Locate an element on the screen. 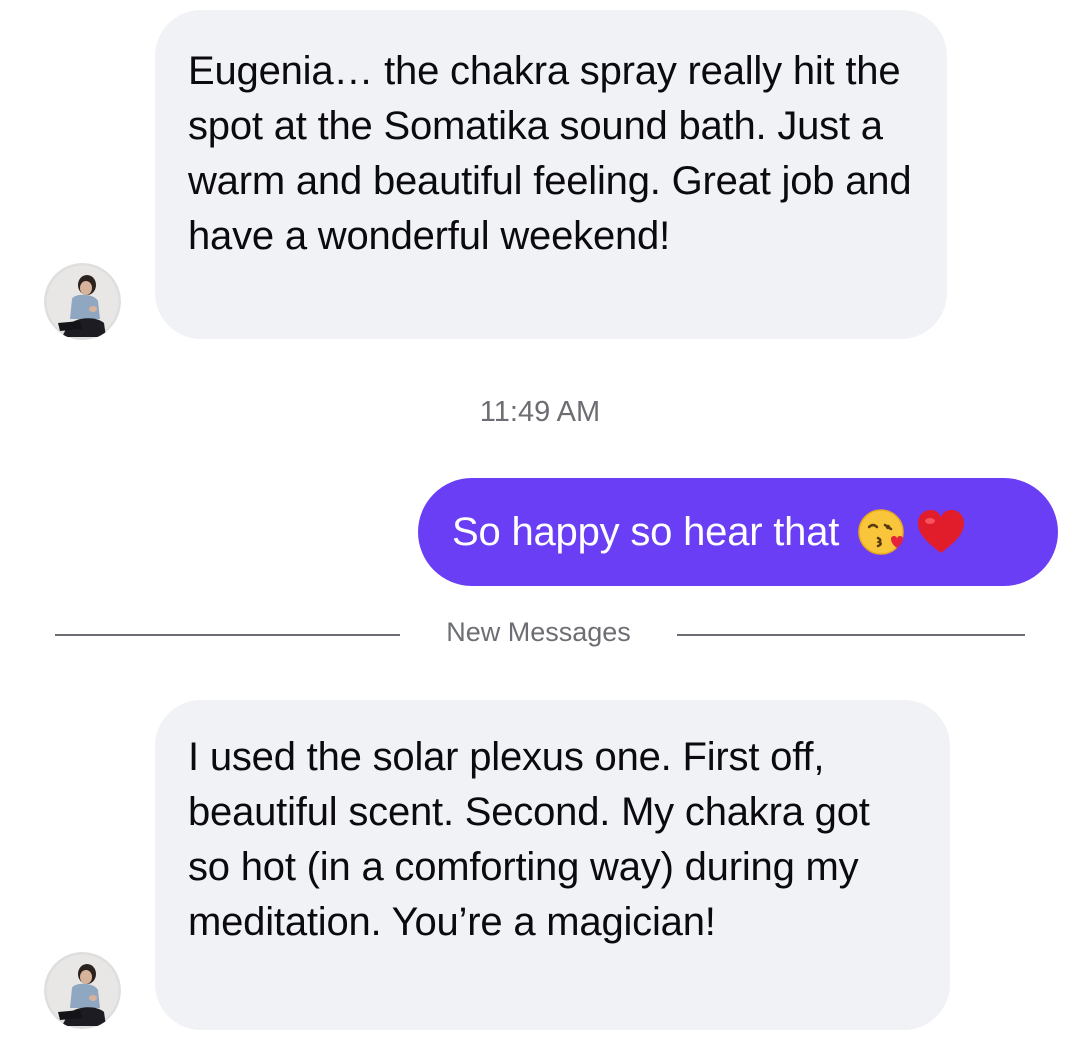 Image resolution: width=1080 pixels, height=1037 pixels. red-heart-icon is located at coordinates (941, 531).